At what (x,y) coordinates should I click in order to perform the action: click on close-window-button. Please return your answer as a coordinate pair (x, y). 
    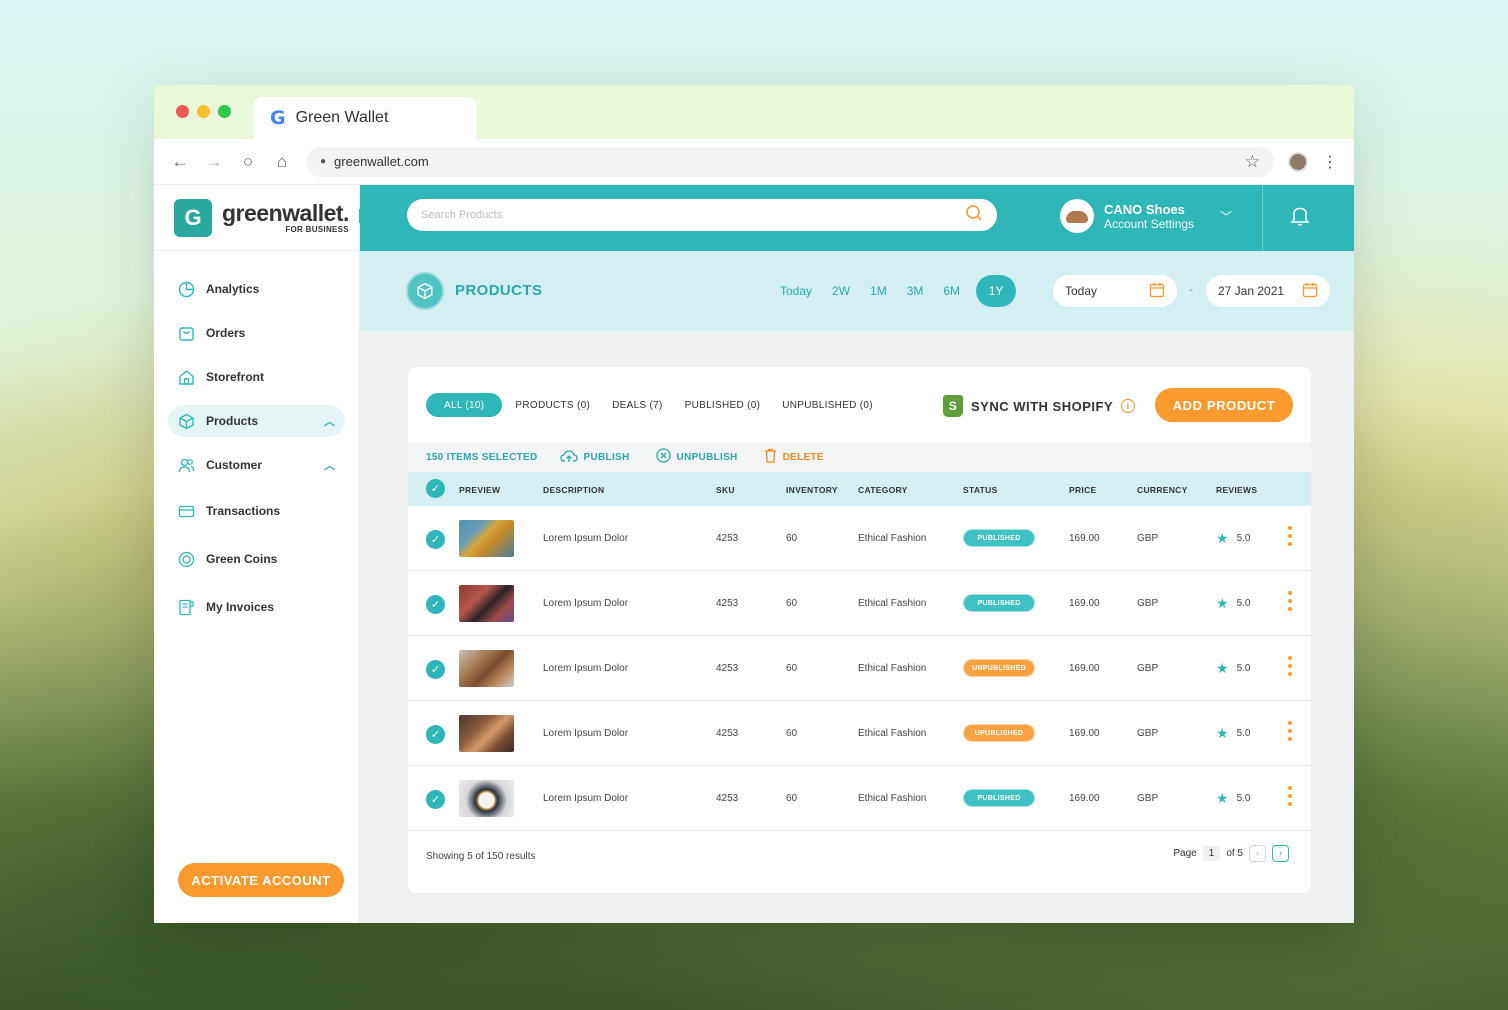
    Looking at the image, I should click on (182, 111).